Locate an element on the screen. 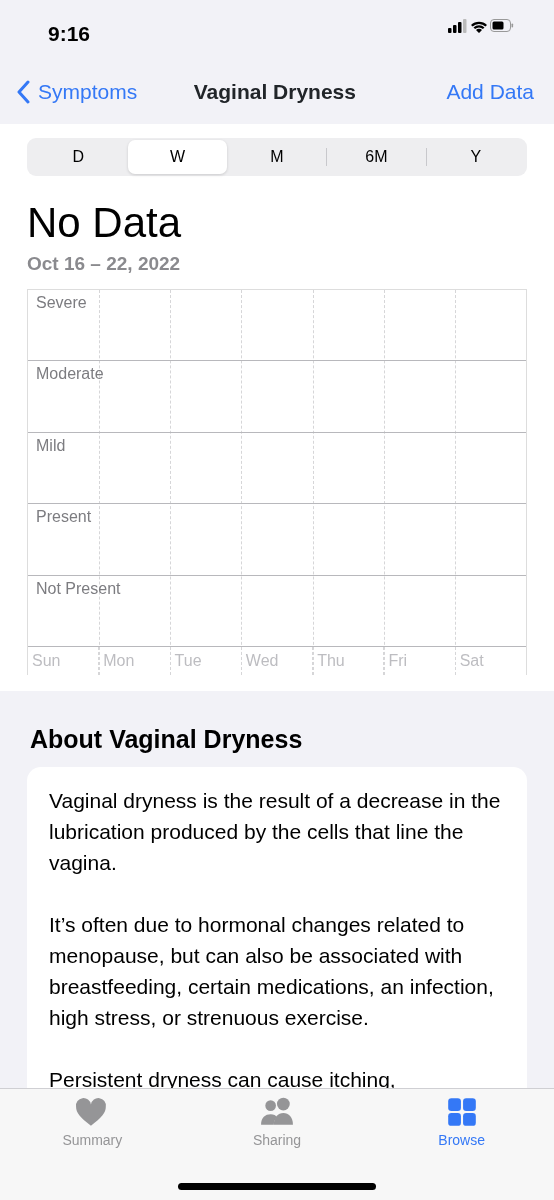  level-label: Moderate is located at coordinates (70, 374).